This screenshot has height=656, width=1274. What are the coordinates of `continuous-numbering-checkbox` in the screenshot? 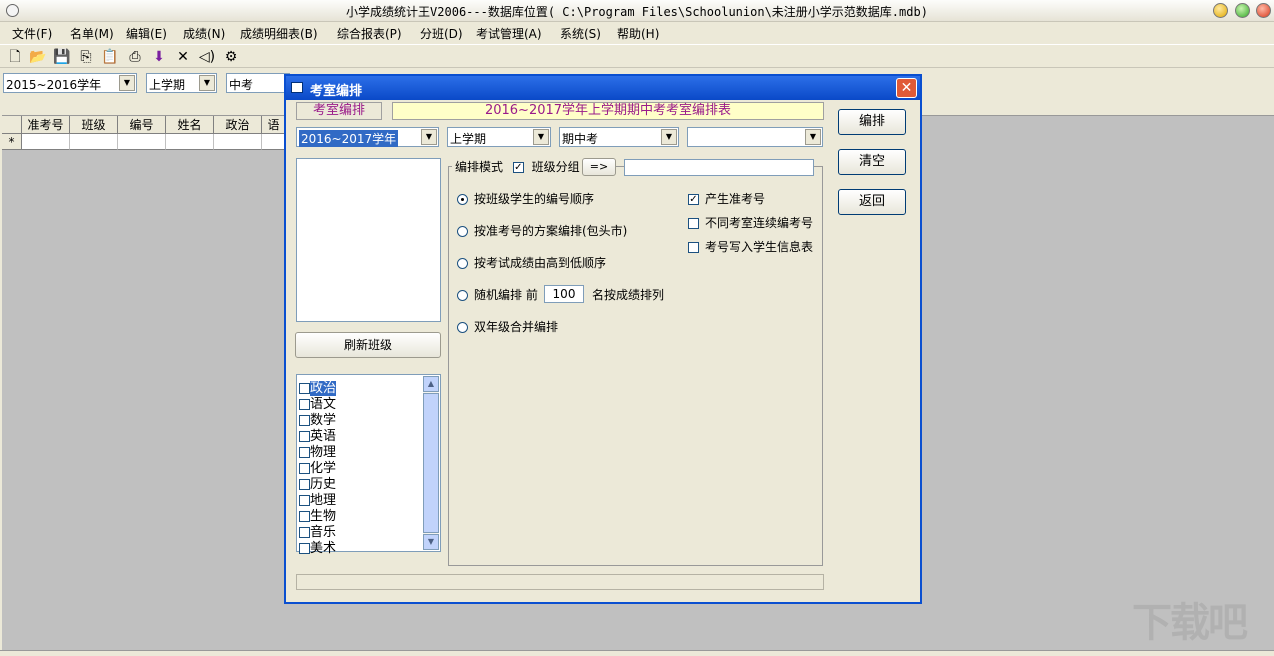 It's located at (693, 223).